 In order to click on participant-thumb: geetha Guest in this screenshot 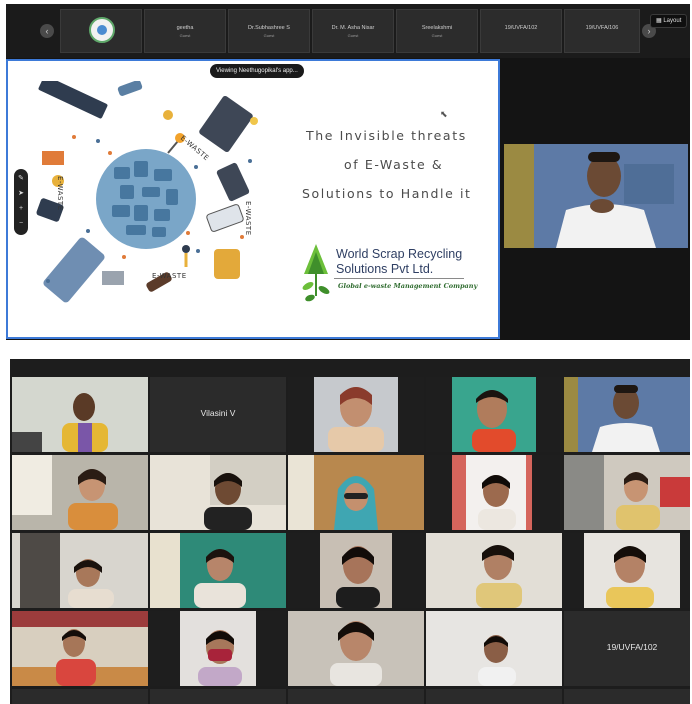, I will do `click(185, 31)`.